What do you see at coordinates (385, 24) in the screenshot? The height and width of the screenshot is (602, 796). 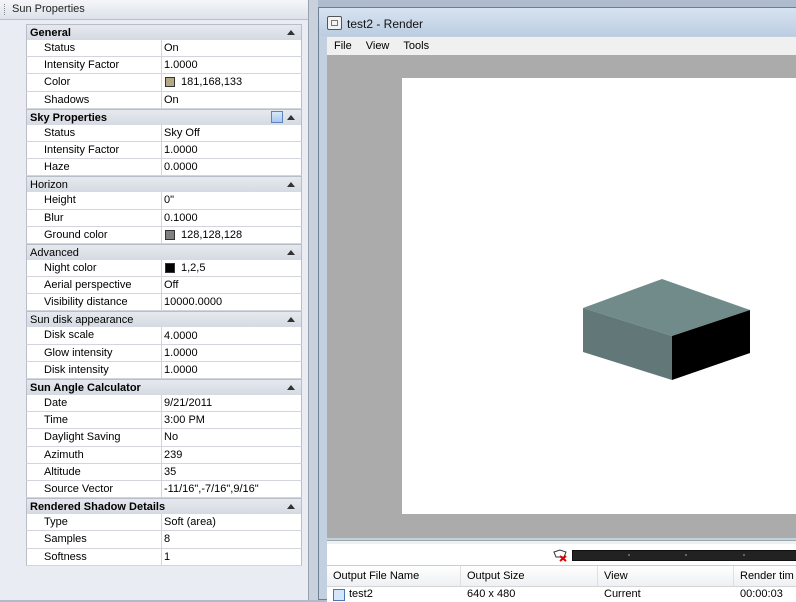 I see `window-title: test2 - Render` at bounding box center [385, 24].